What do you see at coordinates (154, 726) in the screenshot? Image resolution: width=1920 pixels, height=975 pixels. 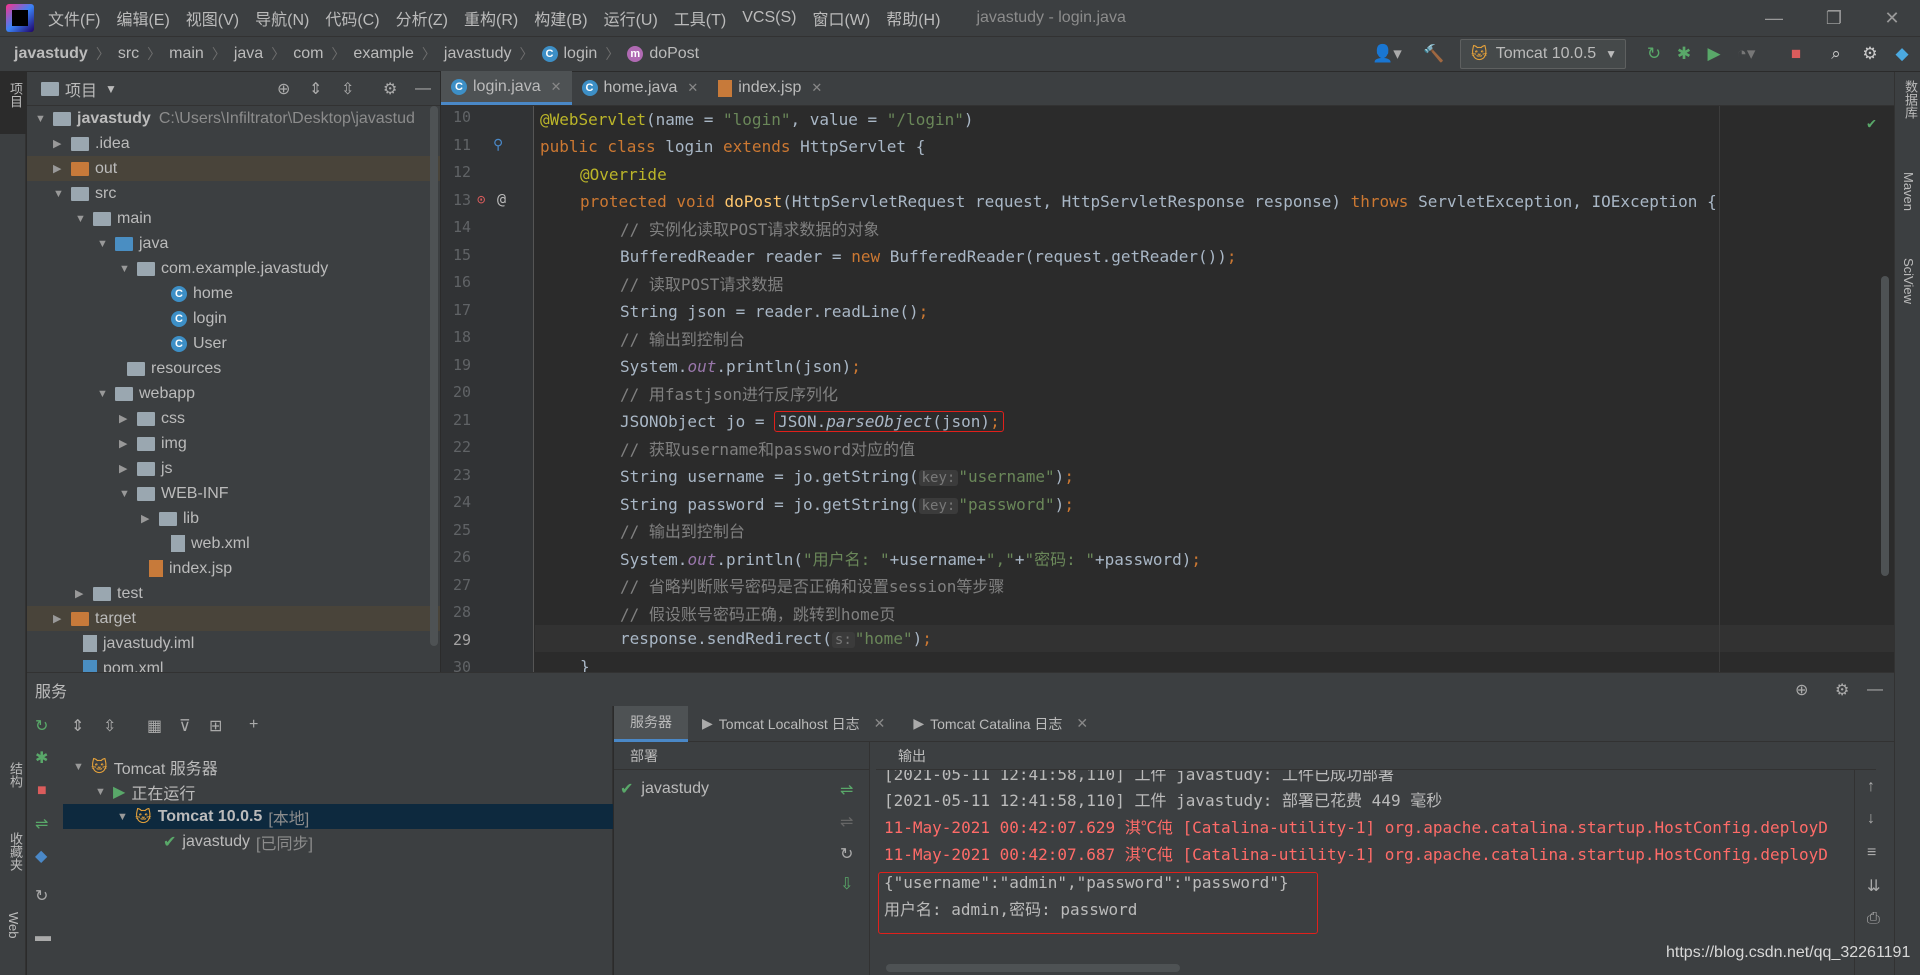 I see `group-icon: ▦` at bounding box center [154, 726].